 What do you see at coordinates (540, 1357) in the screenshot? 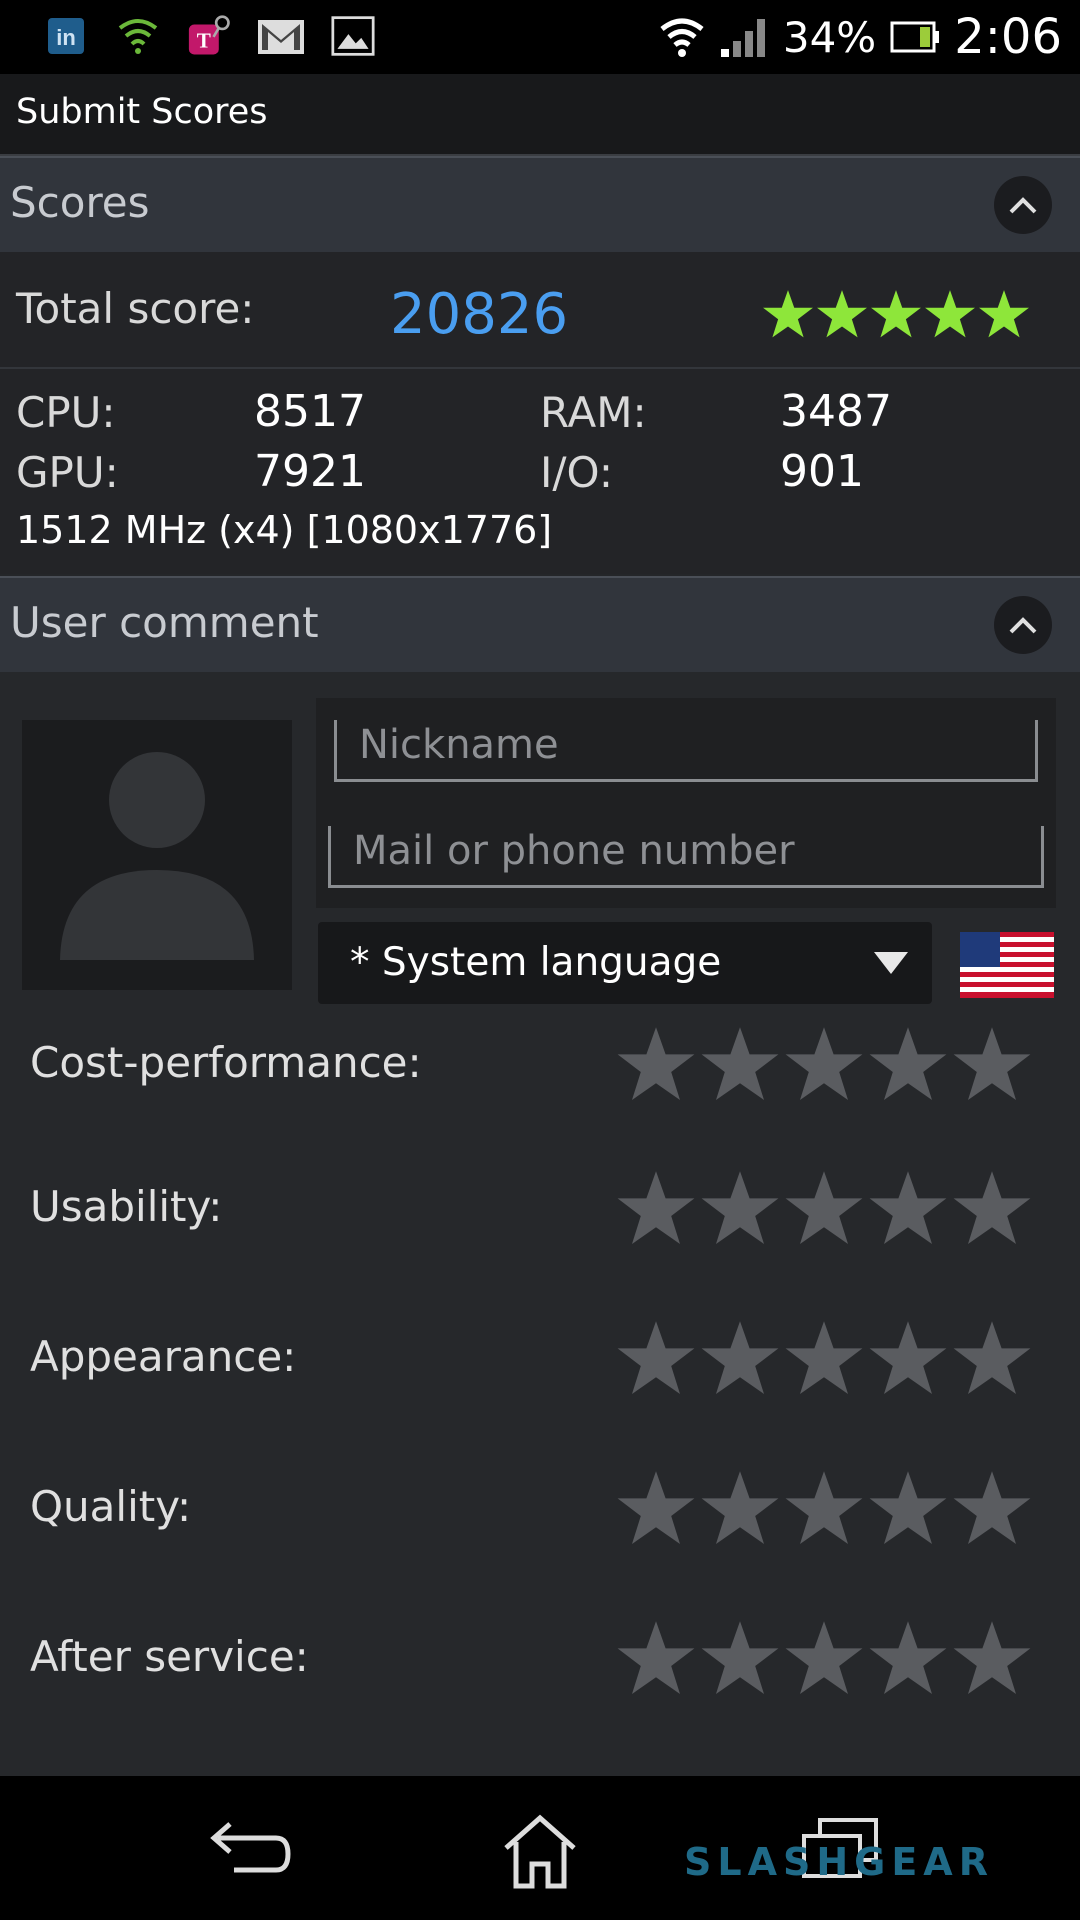
I see `rating-row: Appearance:` at bounding box center [540, 1357].